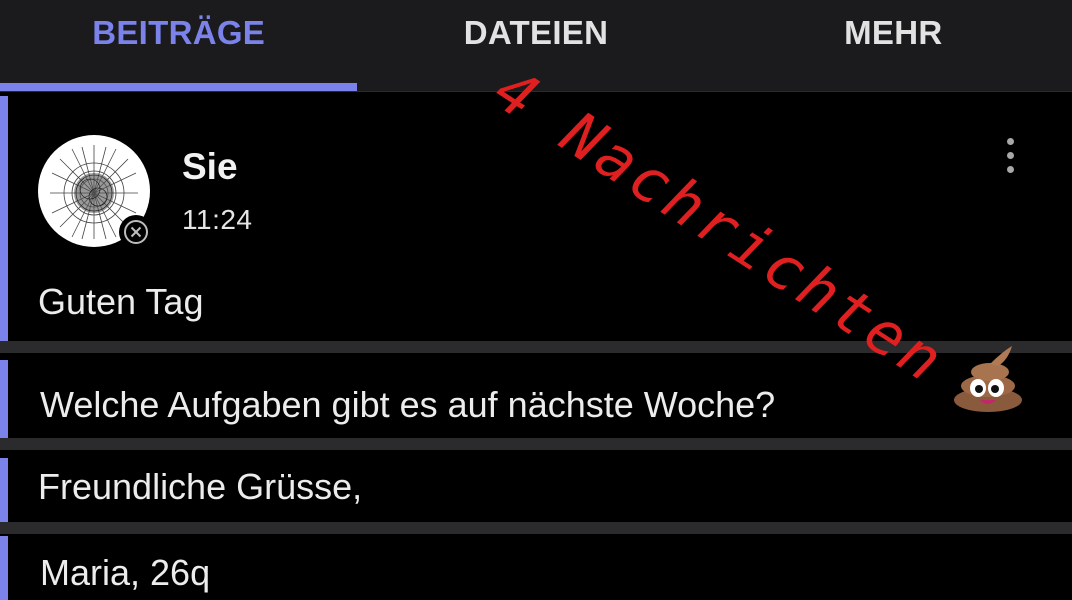  Describe the element at coordinates (536, 32) in the screenshot. I see `tab-dateien-label: DATEIEN` at that location.